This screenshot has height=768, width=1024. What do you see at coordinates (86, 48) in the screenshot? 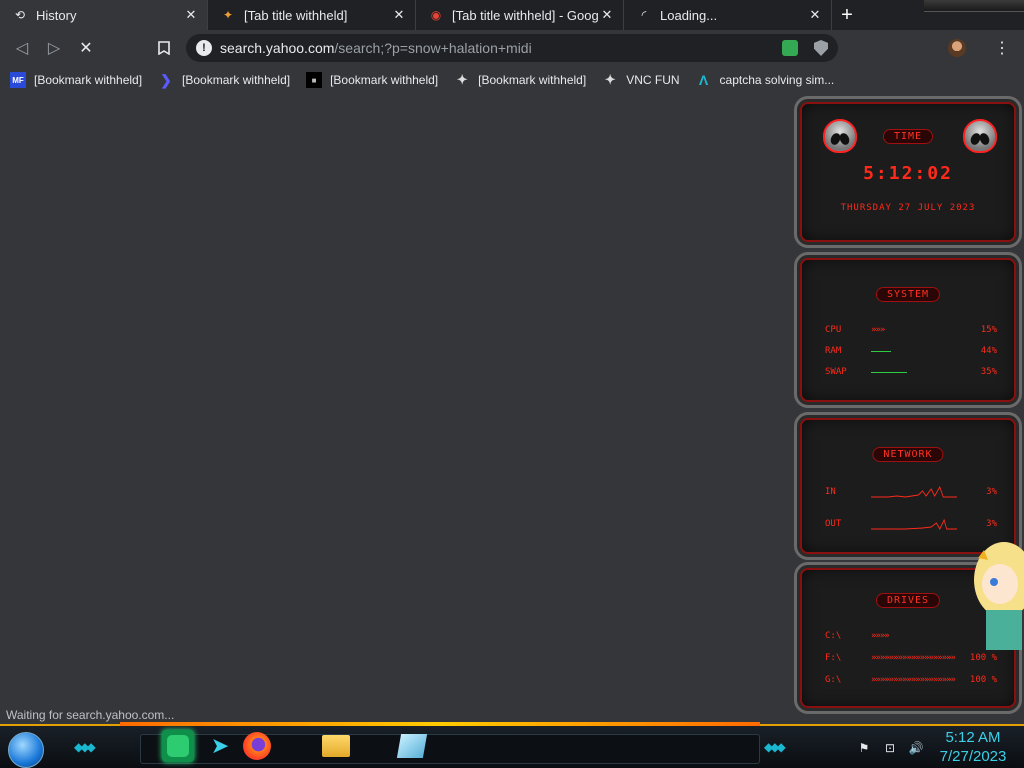
I see `stop-button: ✕` at bounding box center [86, 48].